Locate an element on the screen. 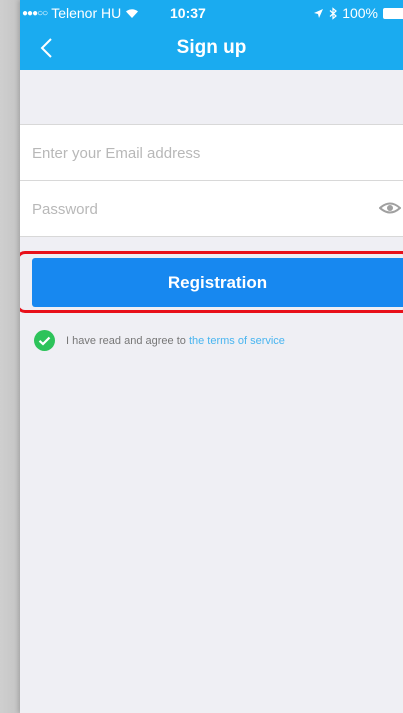 The width and height of the screenshot is (403, 713). status-time: 10:37 is located at coordinates (188, 13).